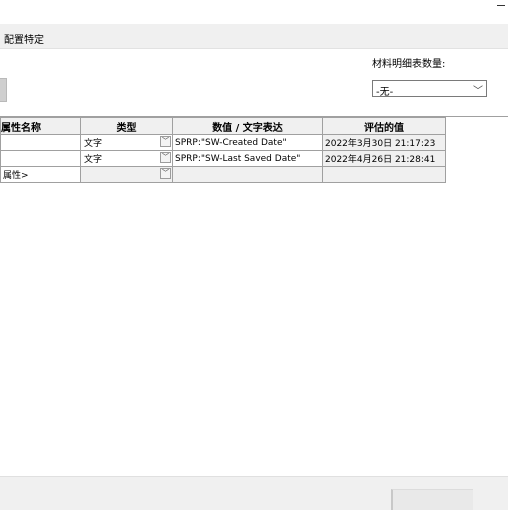  I want to click on header-type: 类型, so click(126, 126).